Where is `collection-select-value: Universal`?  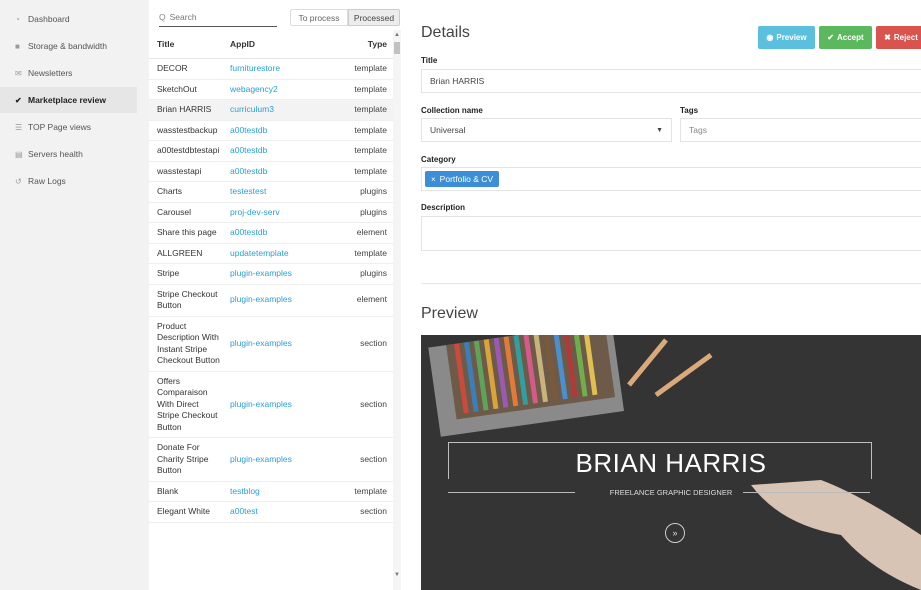
collection-select-value: Universal is located at coordinates (448, 130).